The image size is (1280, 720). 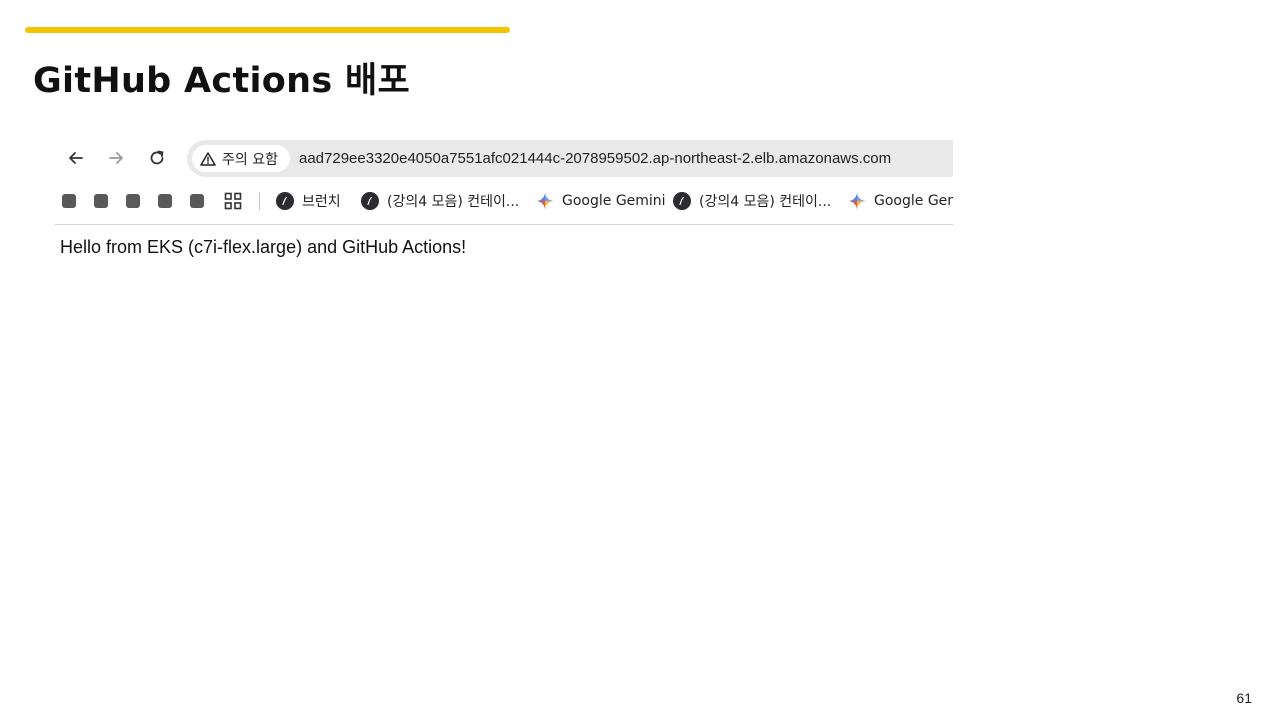 I want to click on apps-grid-icon, so click(x=233, y=201).